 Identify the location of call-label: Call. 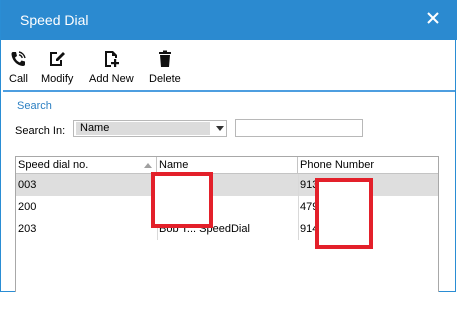
(18, 79).